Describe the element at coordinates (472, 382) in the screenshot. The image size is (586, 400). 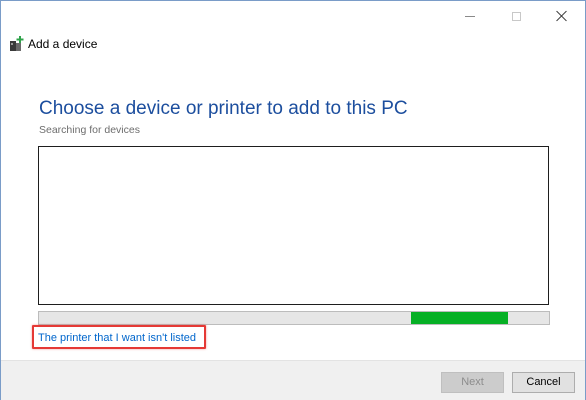
I see `next-button: Next` at that location.